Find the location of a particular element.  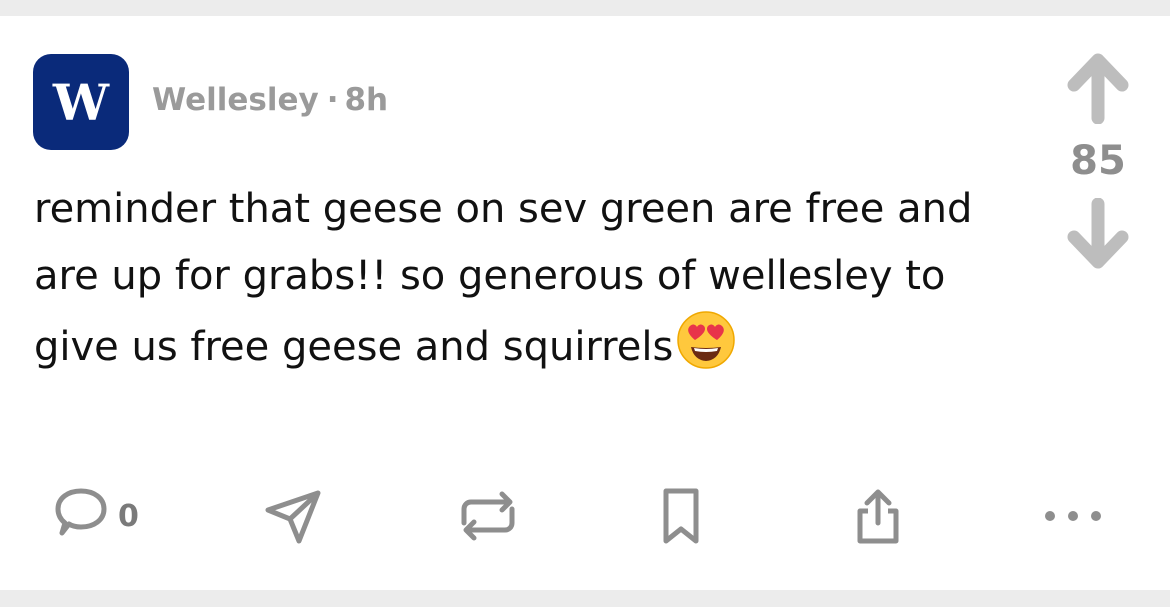

avatar-letter: W is located at coordinates (81, 102).